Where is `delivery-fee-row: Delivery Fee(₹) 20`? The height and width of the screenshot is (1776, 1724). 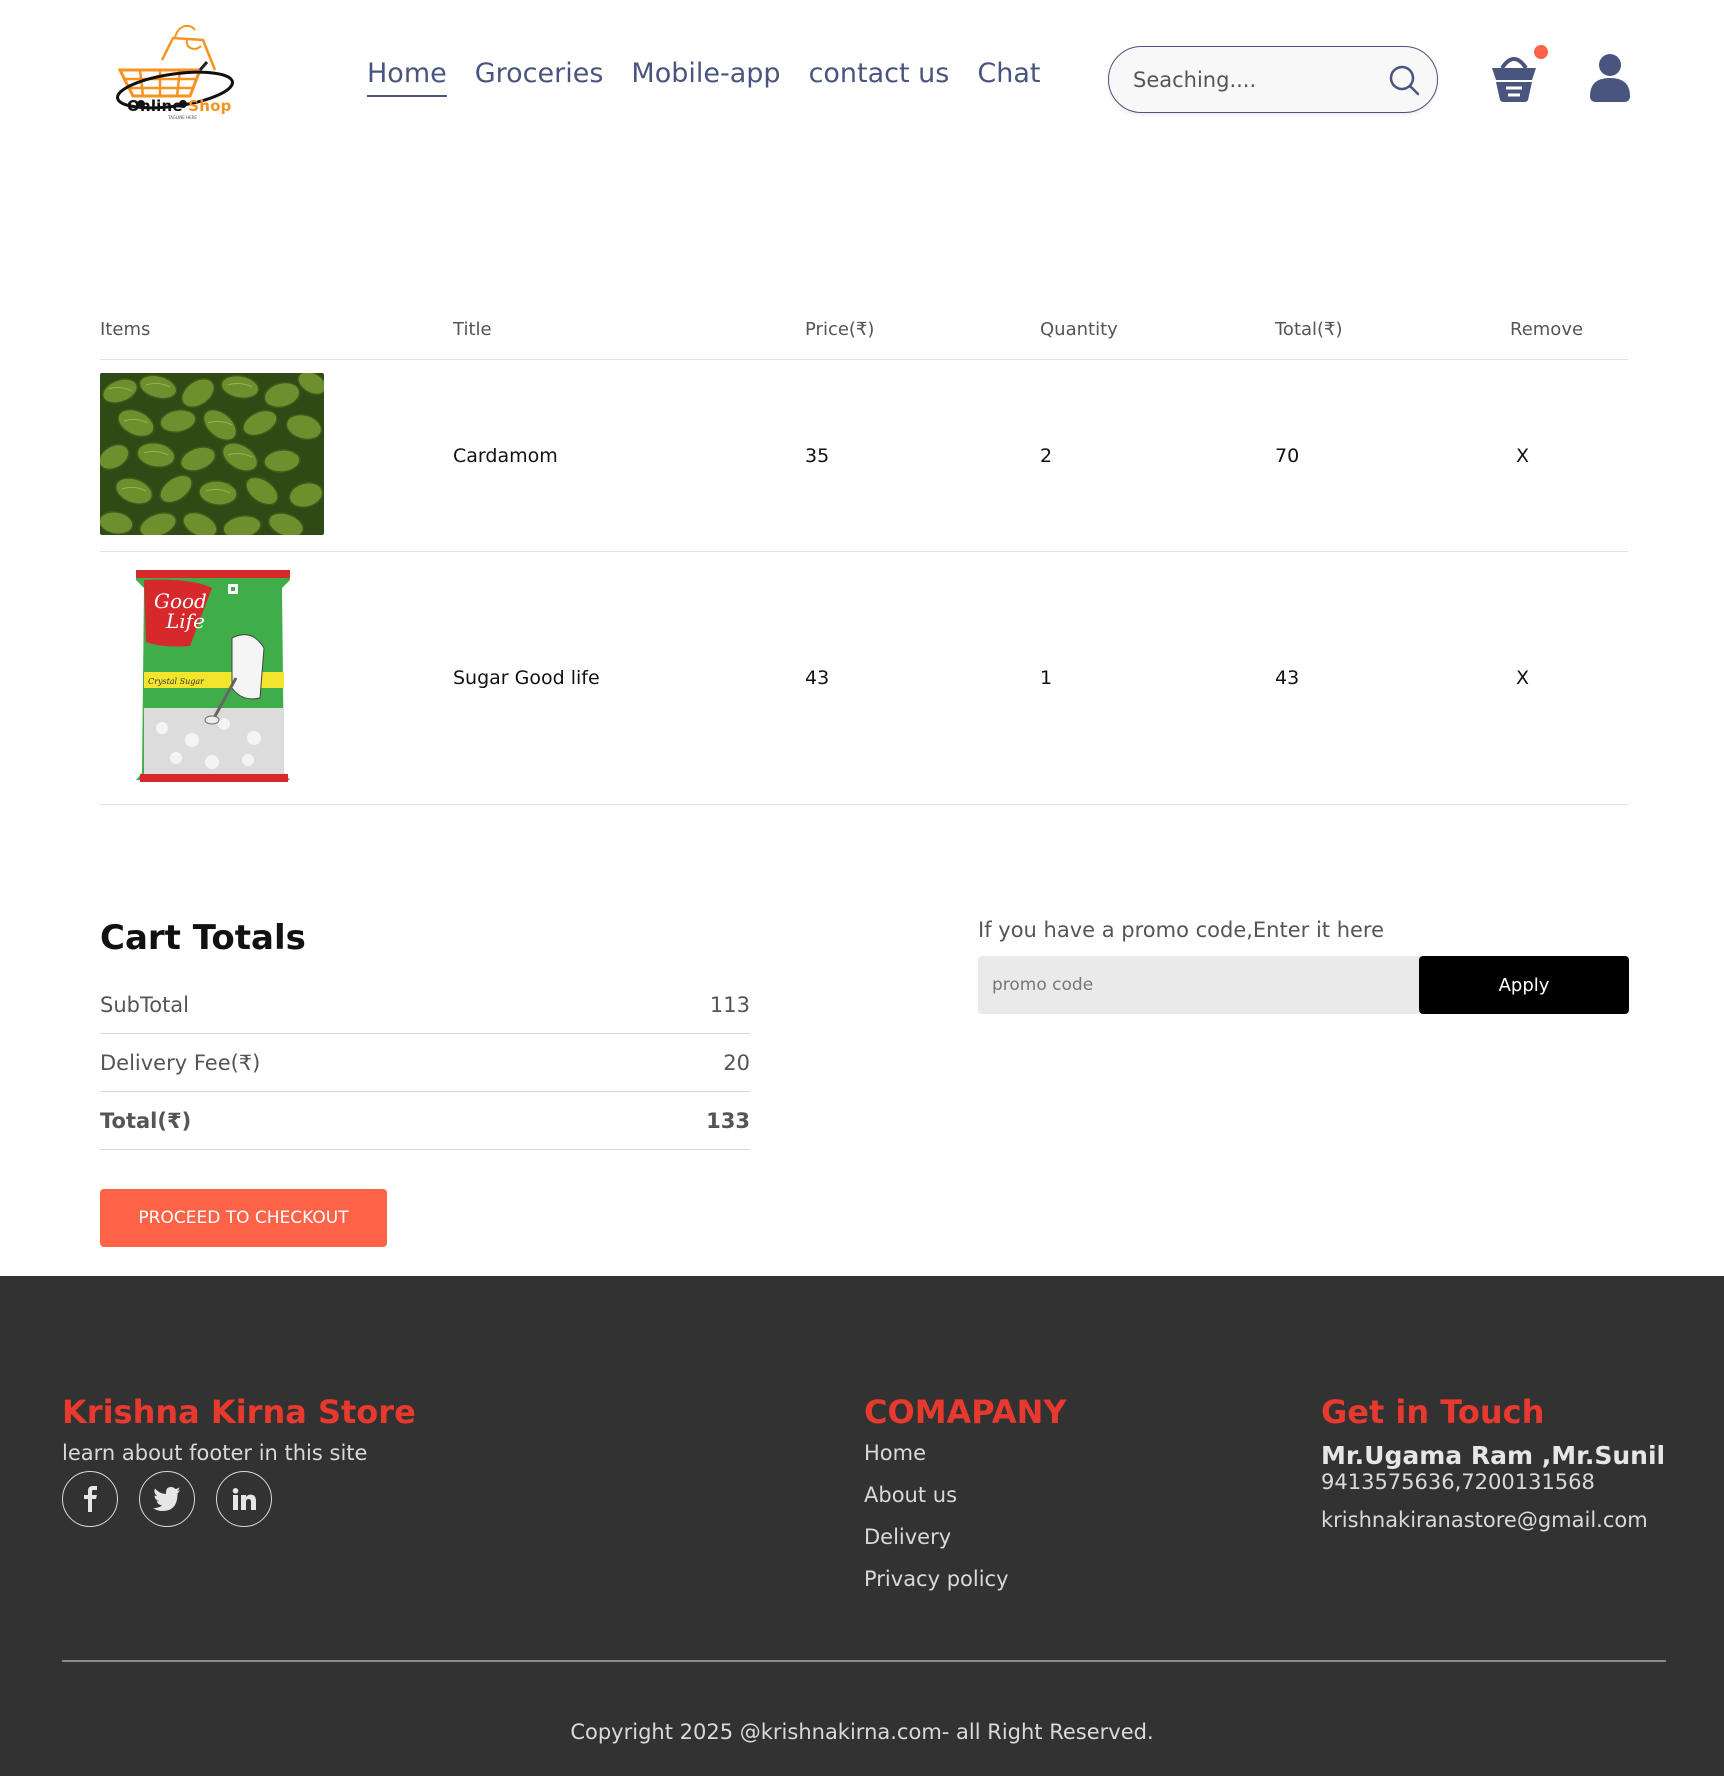
delivery-fee-row: Delivery Fee(₹) 20 is located at coordinates (425, 1063).